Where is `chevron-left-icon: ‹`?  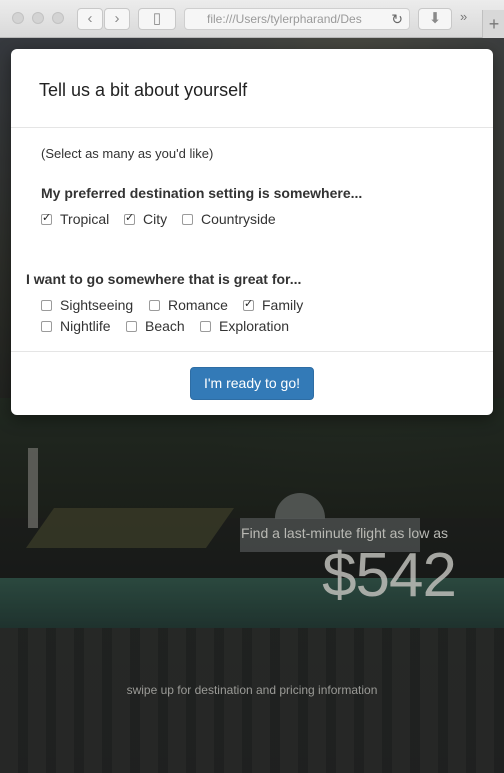 chevron-left-icon: ‹ is located at coordinates (90, 18).